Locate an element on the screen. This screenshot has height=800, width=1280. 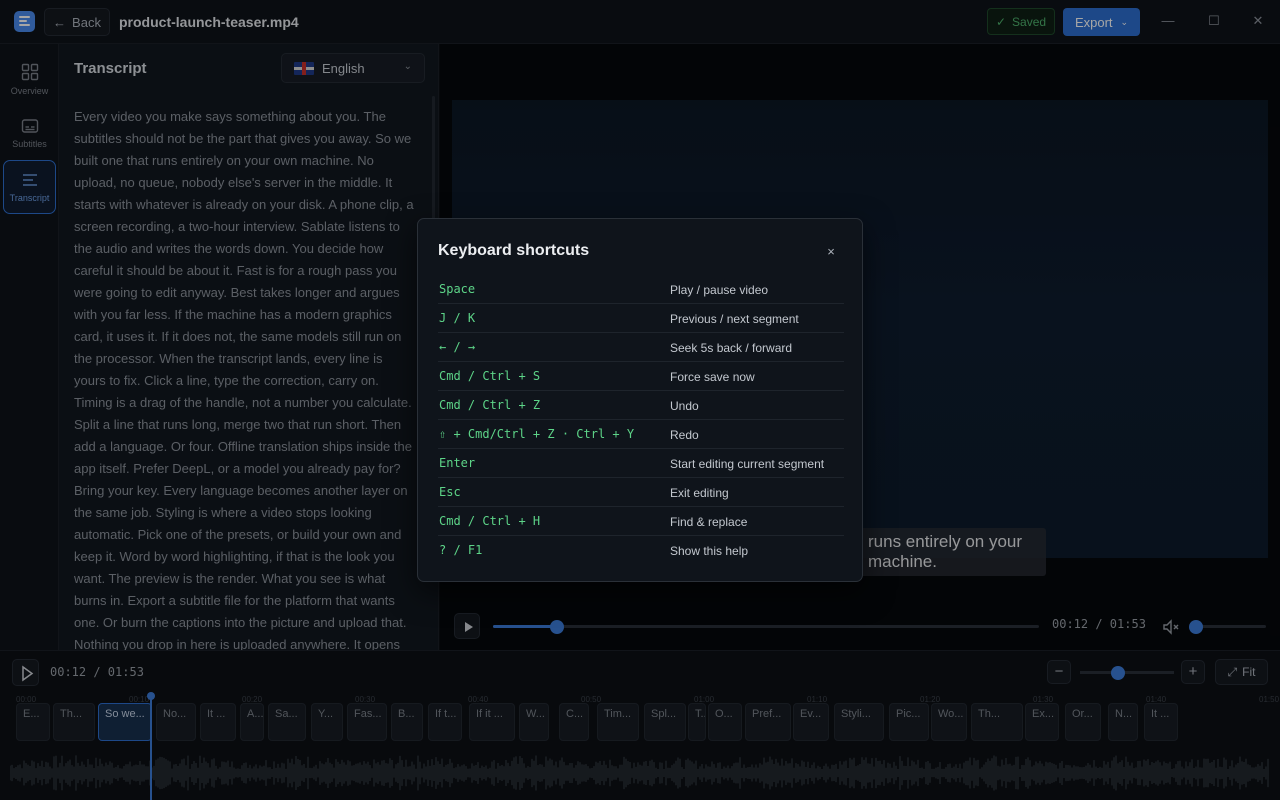
shortcut-key: Enter is located at coordinates (457, 463).